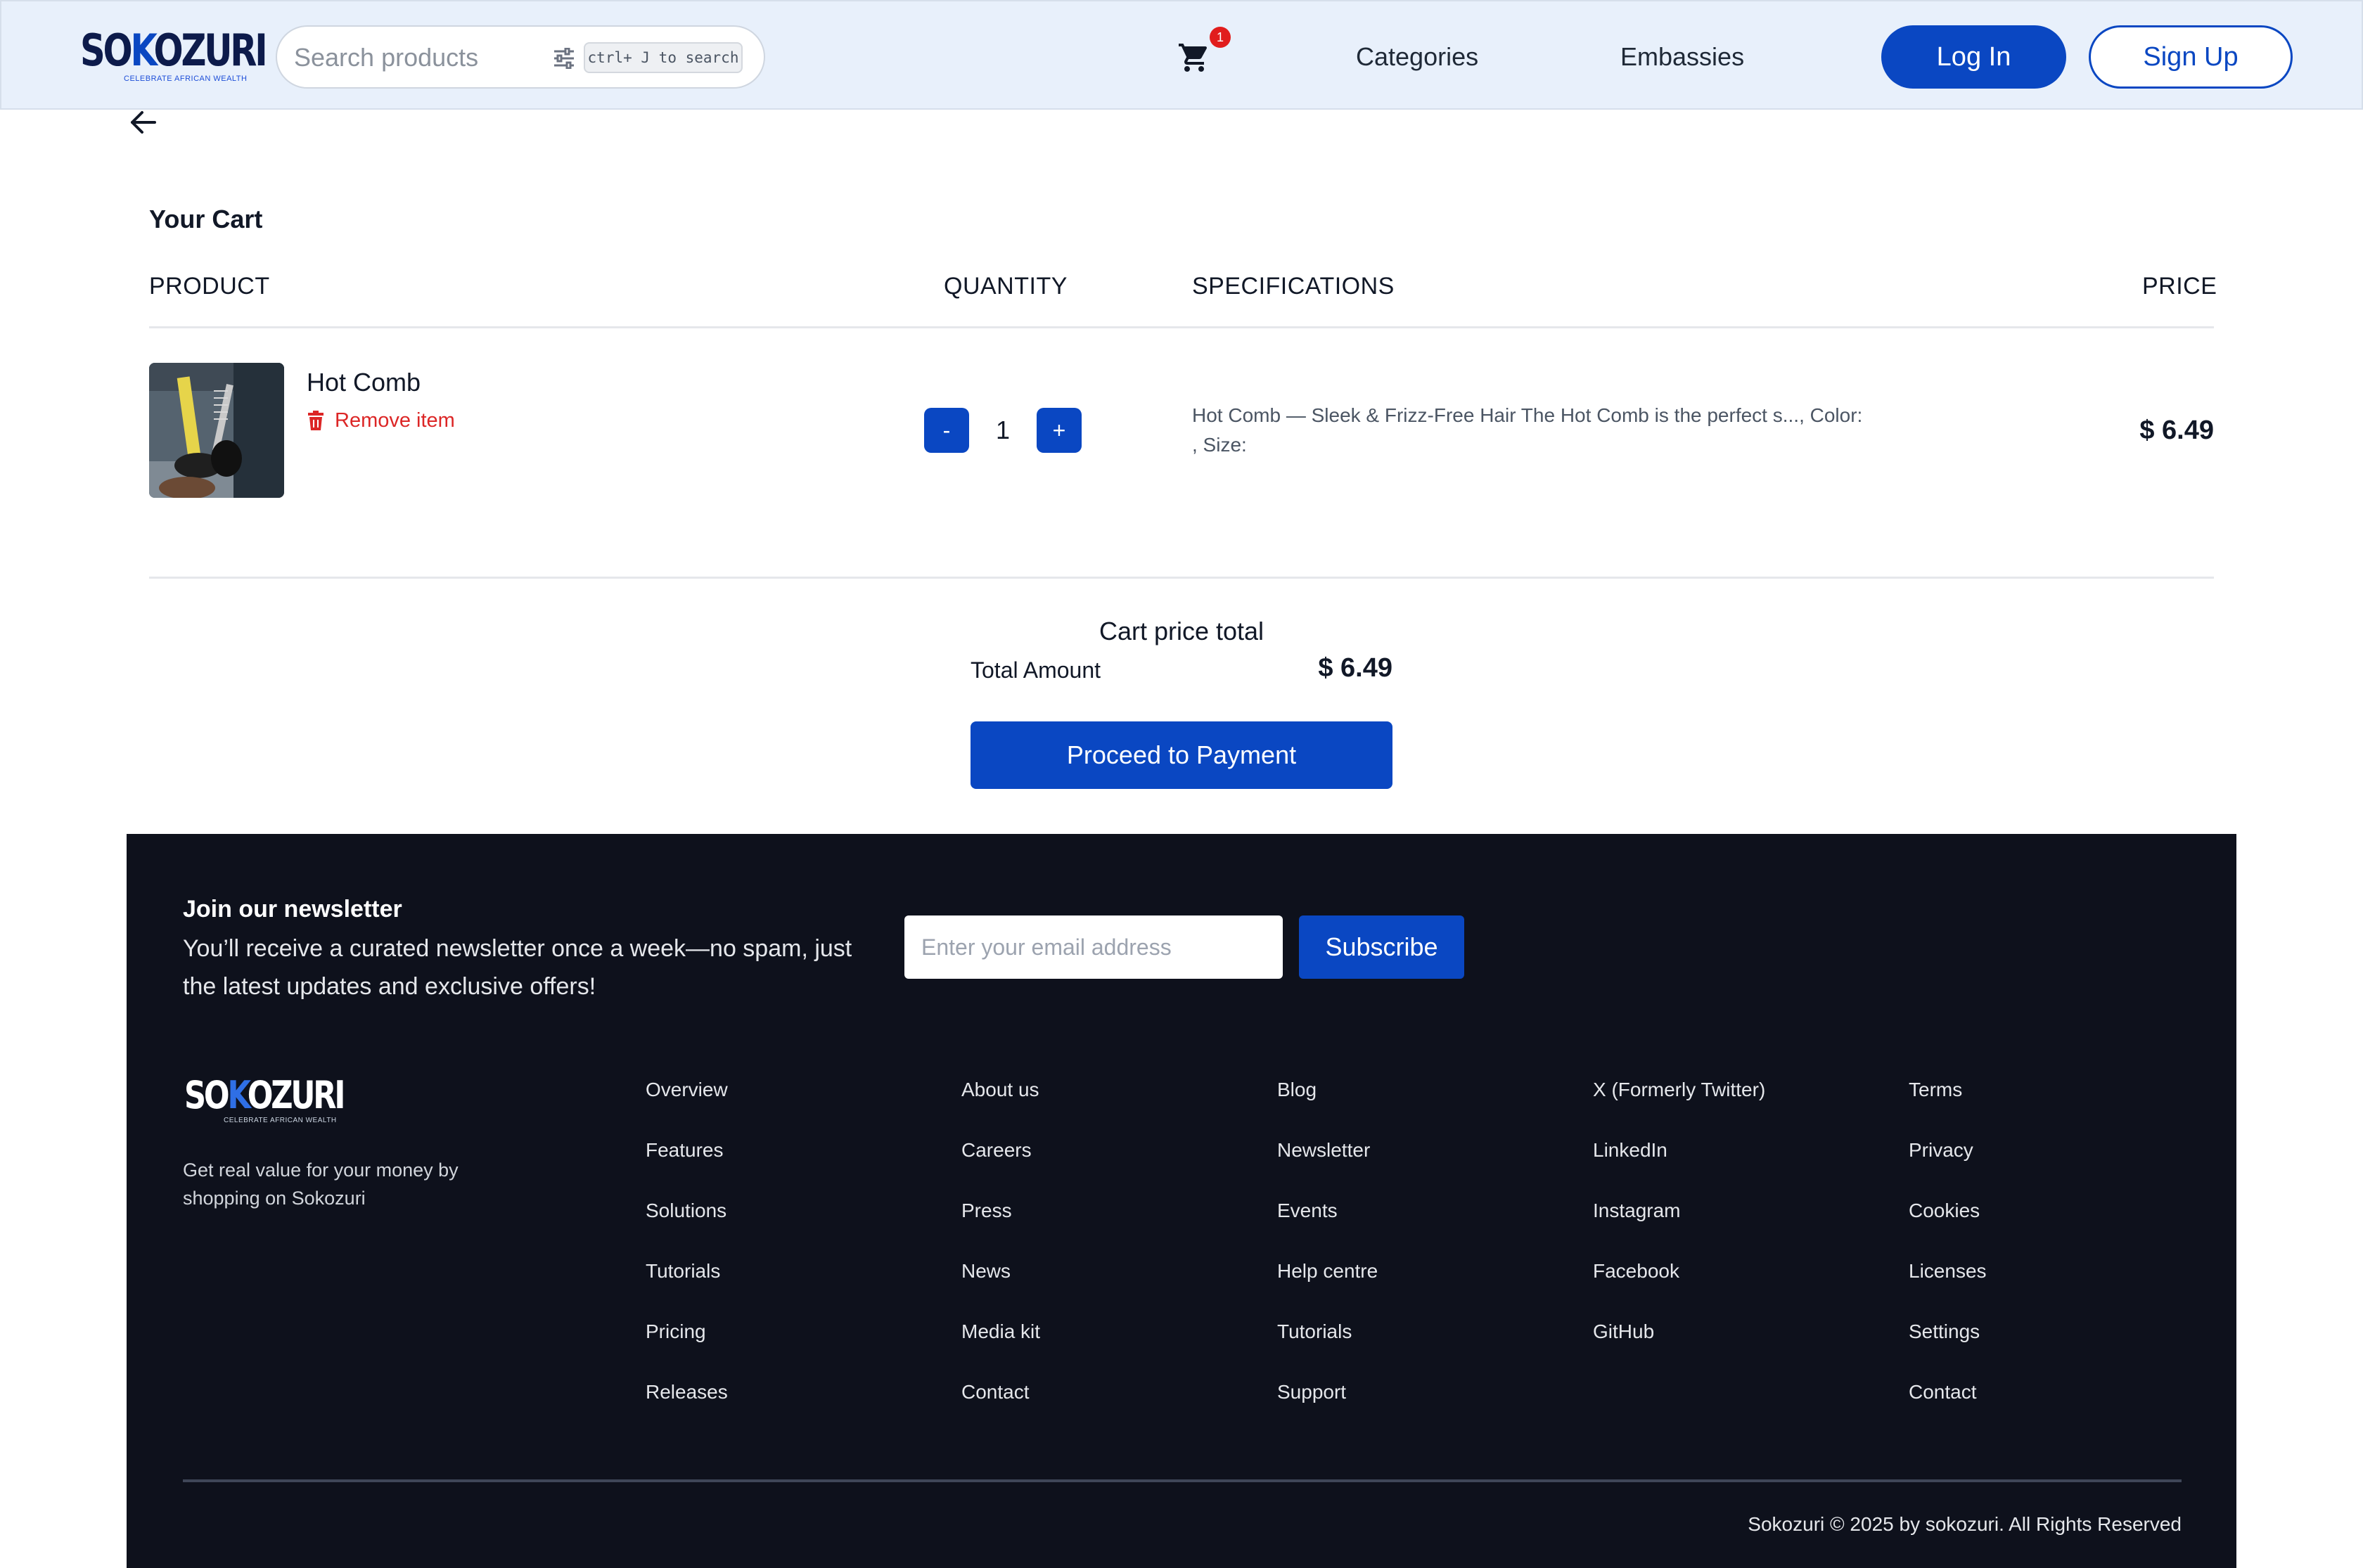 The image size is (2363, 1568). Describe the element at coordinates (1220, 37) in the screenshot. I see `cart-count-badge: 1` at that location.